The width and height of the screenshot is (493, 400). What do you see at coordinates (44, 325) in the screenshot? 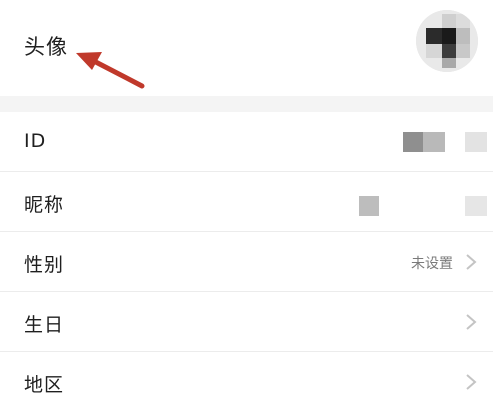
I see `row-birthday-label: 生日` at bounding box center [44, 325].